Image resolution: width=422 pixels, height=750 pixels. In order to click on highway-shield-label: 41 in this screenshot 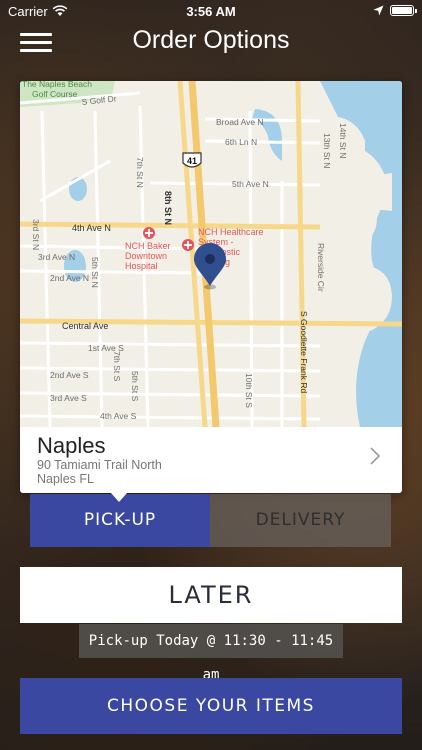, I will do `click(192, 161)`.